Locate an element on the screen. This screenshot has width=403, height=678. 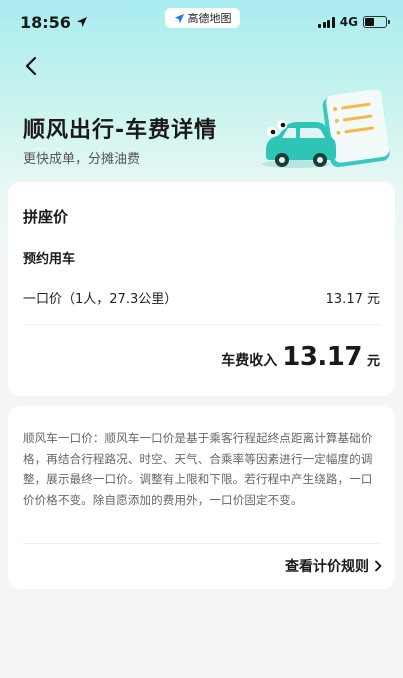
back-button is located at coordinates (32, 66).